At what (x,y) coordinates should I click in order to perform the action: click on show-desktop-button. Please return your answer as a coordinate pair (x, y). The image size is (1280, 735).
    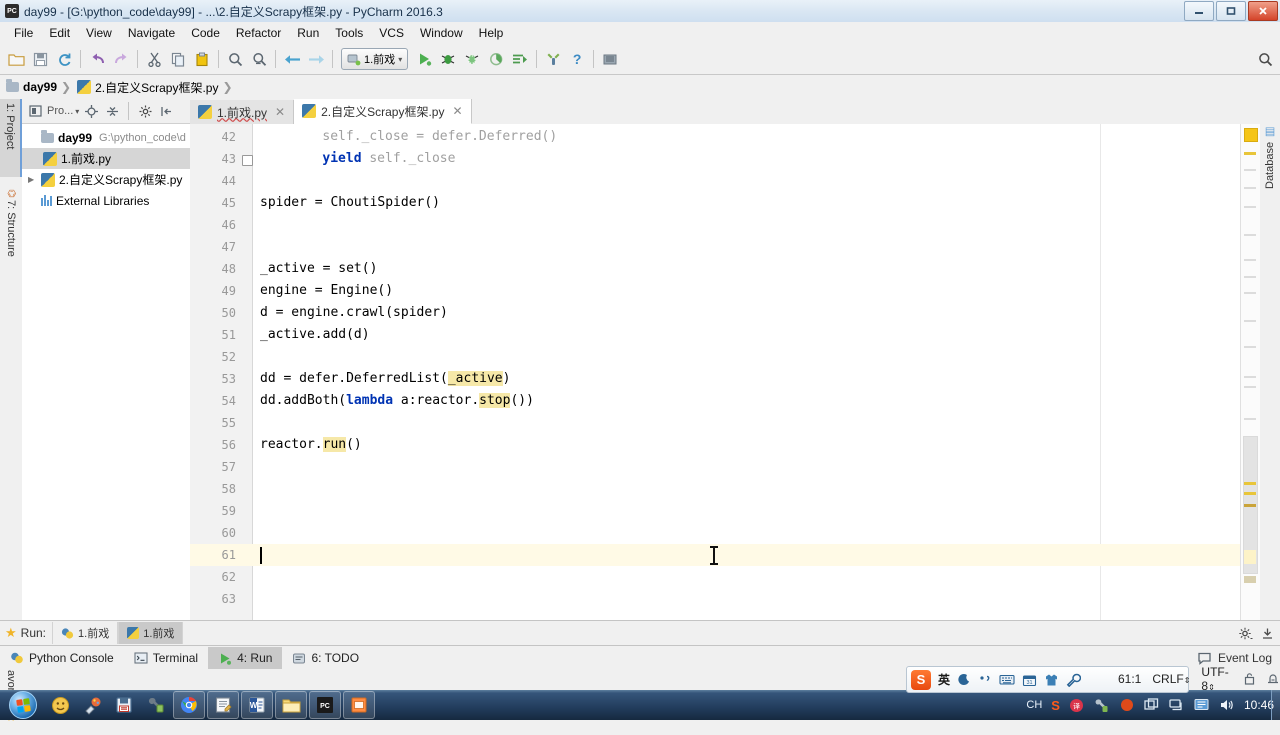
    Looking at the image, I should click on (1275, 705).